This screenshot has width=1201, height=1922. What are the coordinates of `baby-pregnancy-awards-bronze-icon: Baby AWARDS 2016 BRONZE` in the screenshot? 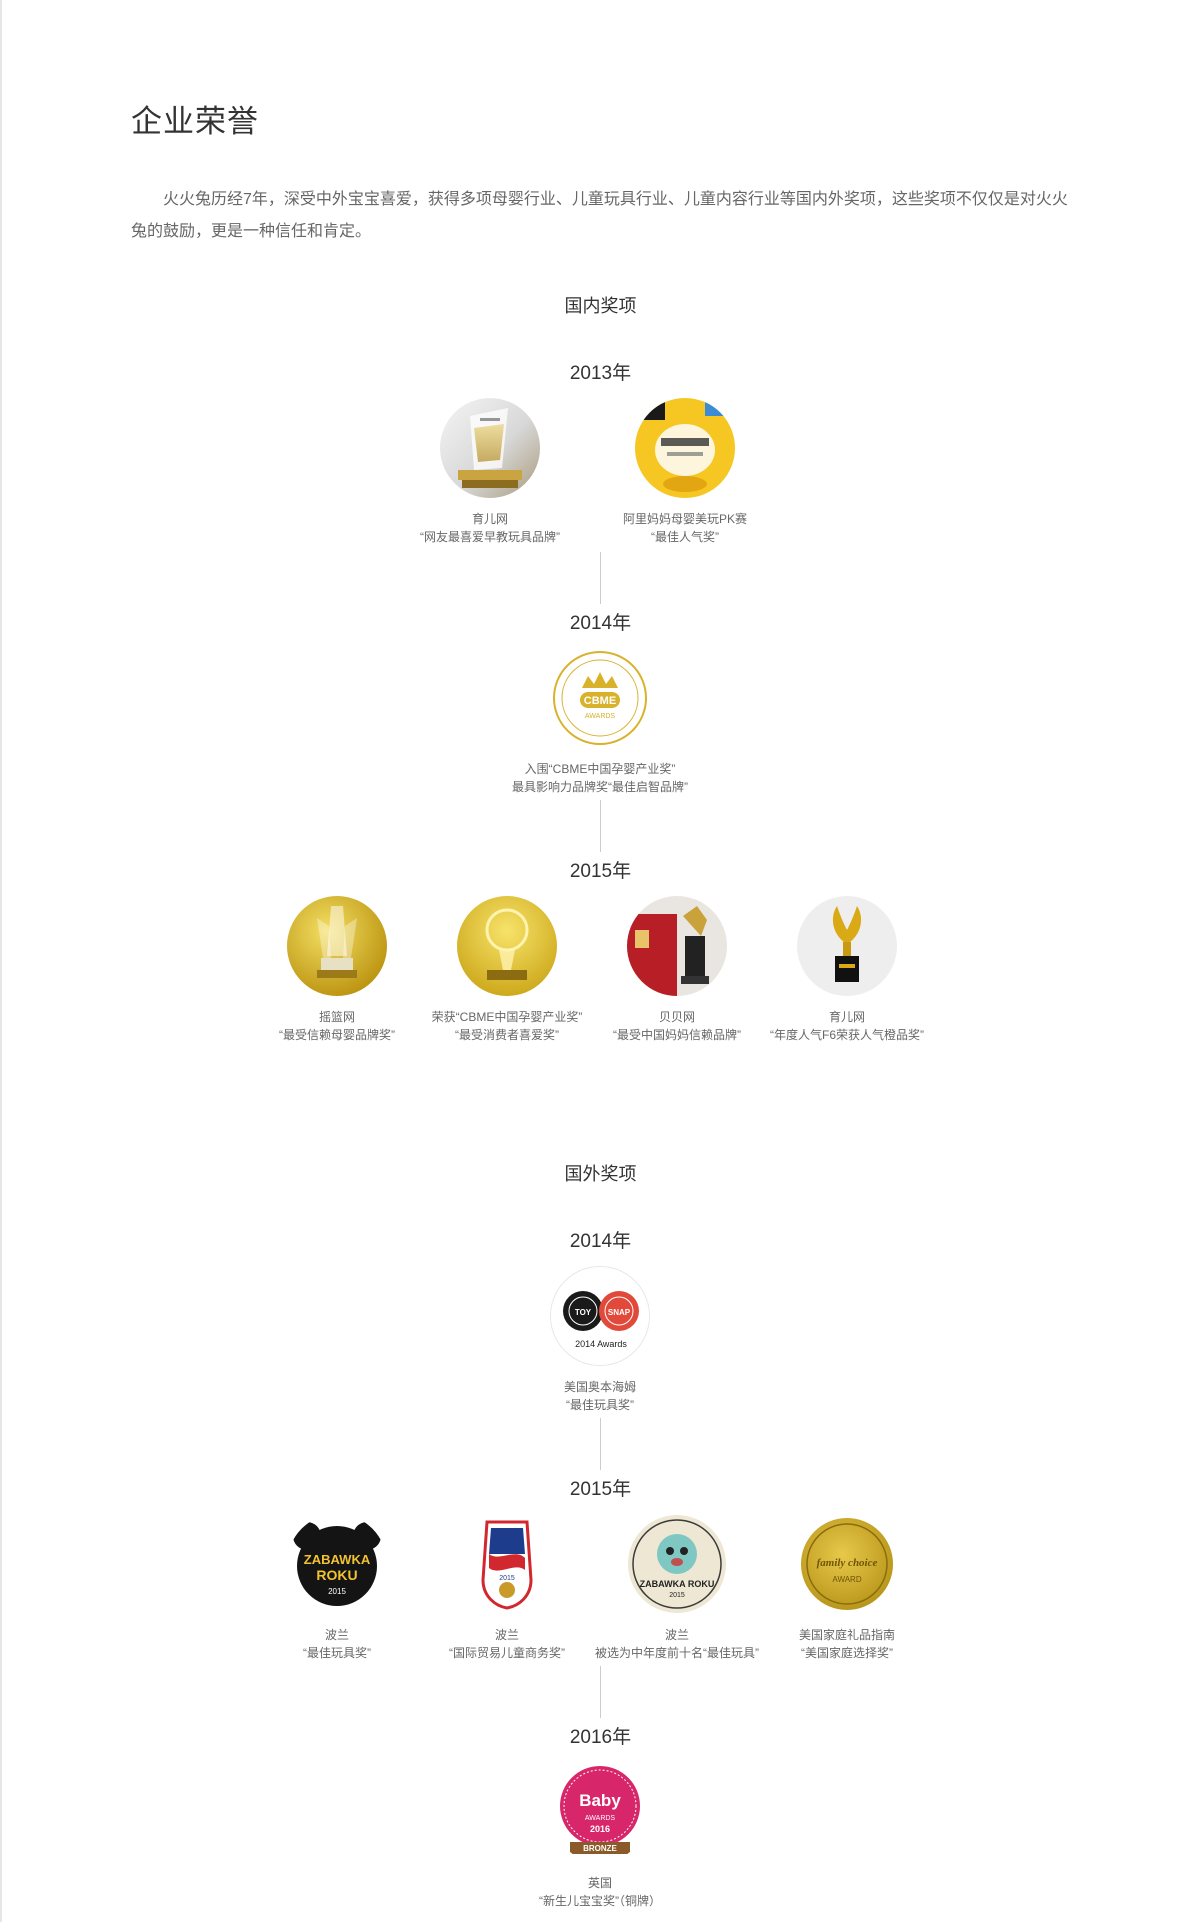 It's located at (600, 1812).